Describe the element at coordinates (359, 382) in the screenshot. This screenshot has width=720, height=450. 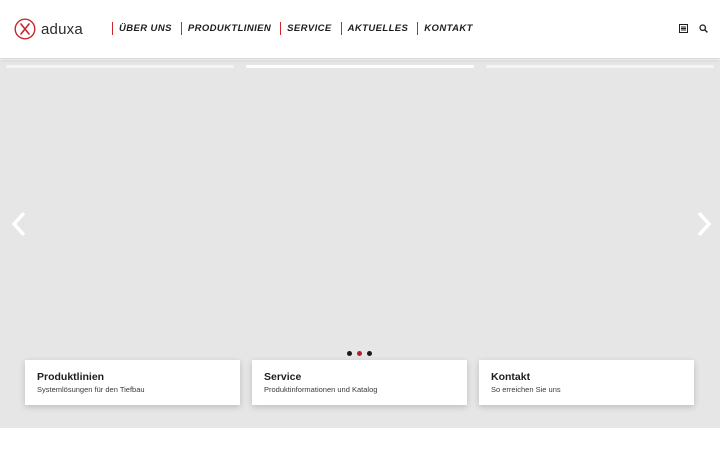
I see `card-service: Service Produktinformationen und Katalog` at that location.